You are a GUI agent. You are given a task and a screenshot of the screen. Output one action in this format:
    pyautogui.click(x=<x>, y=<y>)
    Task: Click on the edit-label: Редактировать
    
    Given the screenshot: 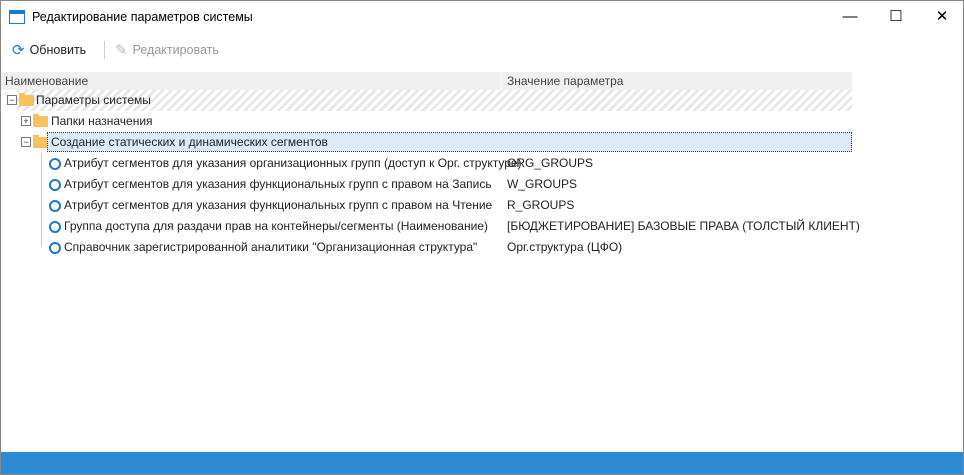 What is the action you would take?
    pyautogui.click(x=175, y=50)
    